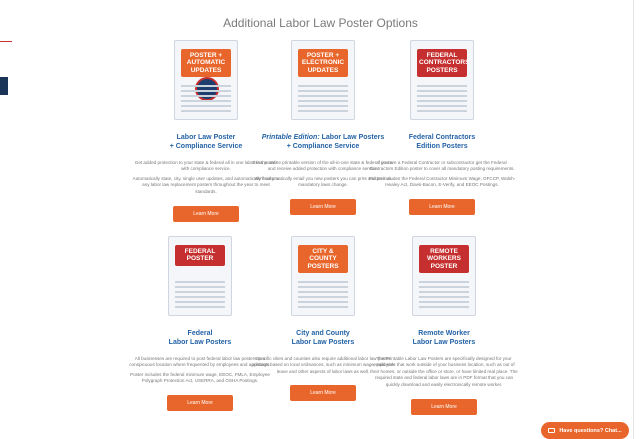 The height and width of the screenshot is (439, 641). I want to click on poster-tag: Federal Poster, so click(200, 255).